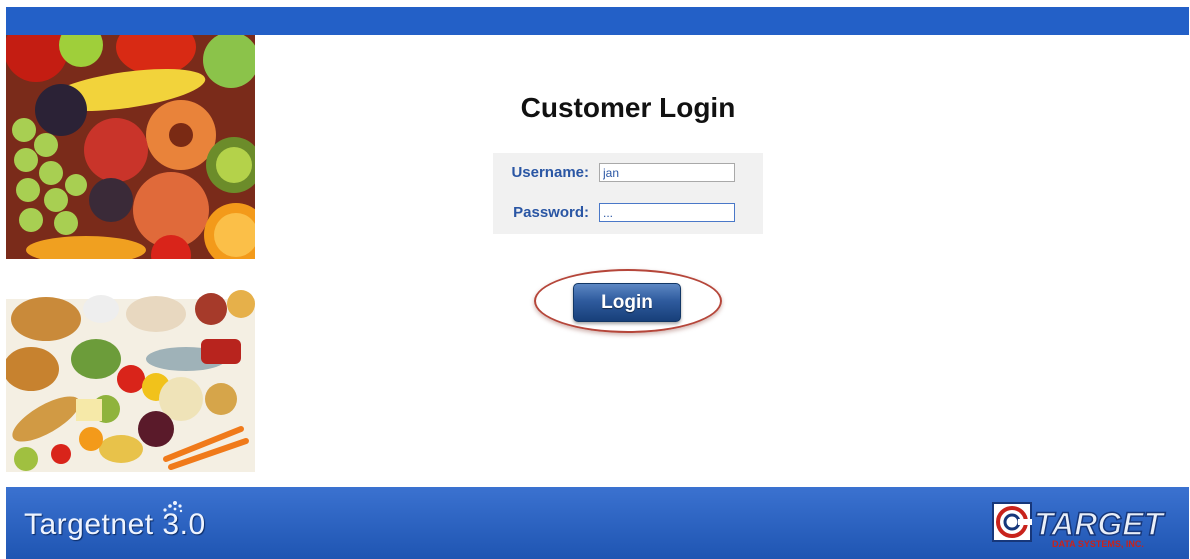  Describe the element at coordinates (130, 375) in the screenshot. I see `groceries-image` at that location.